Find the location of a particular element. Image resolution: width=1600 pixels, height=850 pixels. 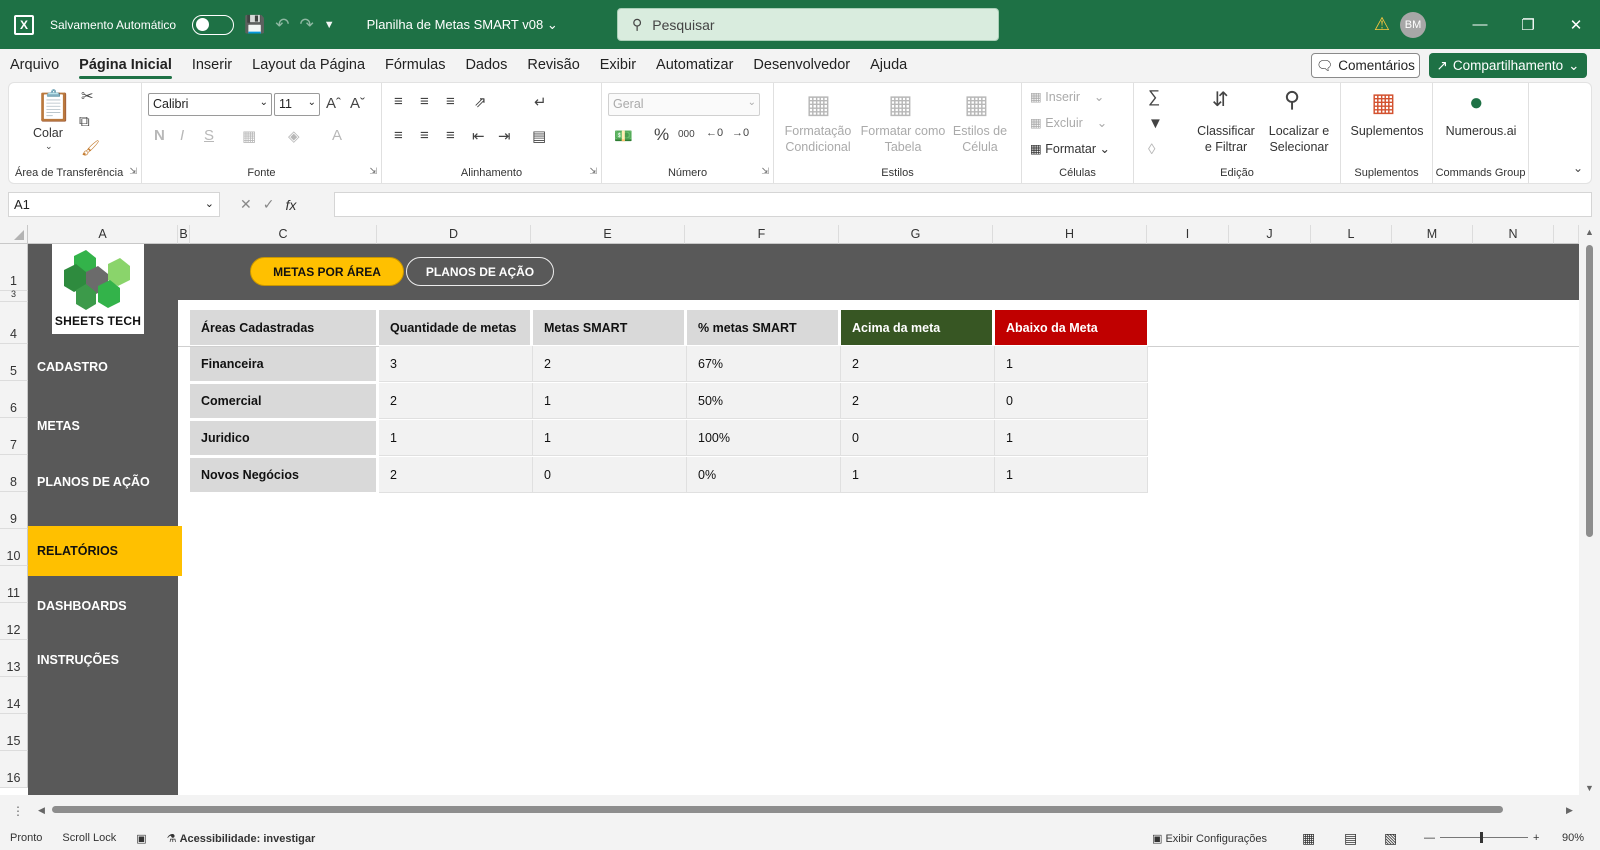

warning-icon: ⚠ is located at coordinates (1382, 24).